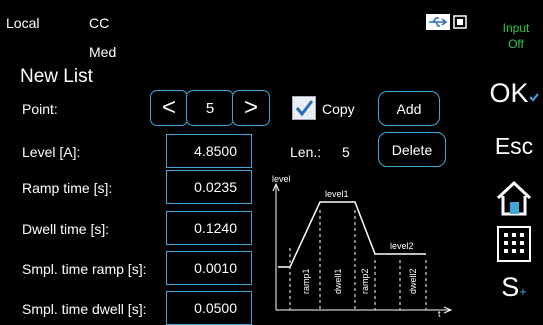  I want to click on next-point-button: >, so click(251, 108).